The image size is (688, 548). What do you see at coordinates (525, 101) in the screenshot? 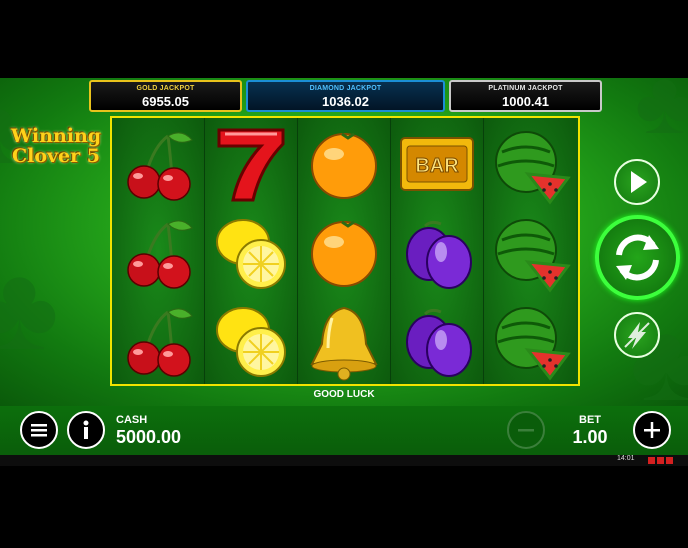
I see `platinum-jackpot-value: 1000.41` at bounding box center [525, 101].